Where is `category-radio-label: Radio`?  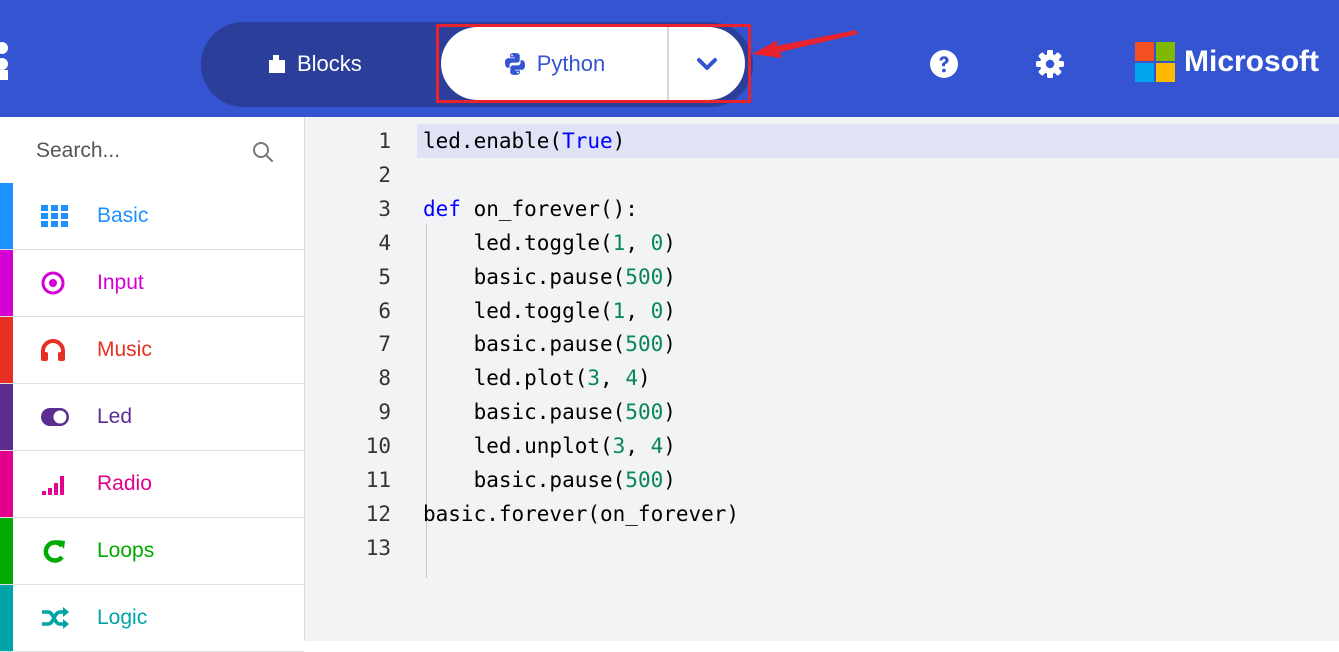
category-radio-label: Radio is located at coordinates (124, 483).